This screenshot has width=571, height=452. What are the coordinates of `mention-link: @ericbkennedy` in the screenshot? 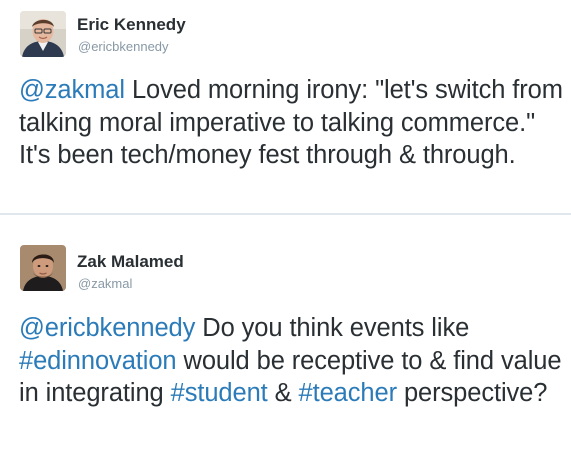 It's located at (107, 328).